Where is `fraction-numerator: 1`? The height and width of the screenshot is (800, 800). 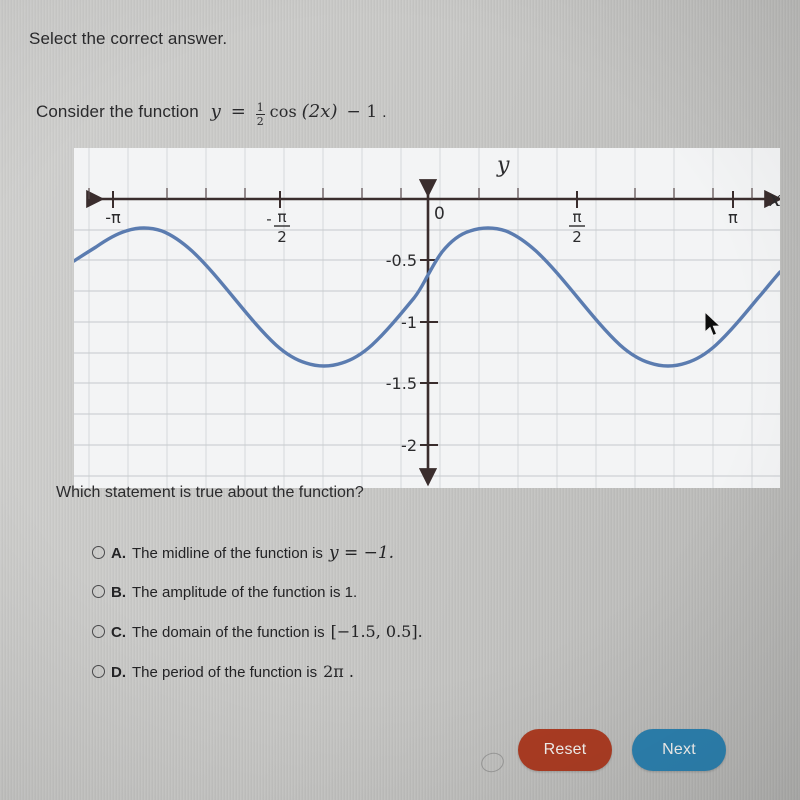
fraction-numerator: 1 is located at coordinates (260, 107).